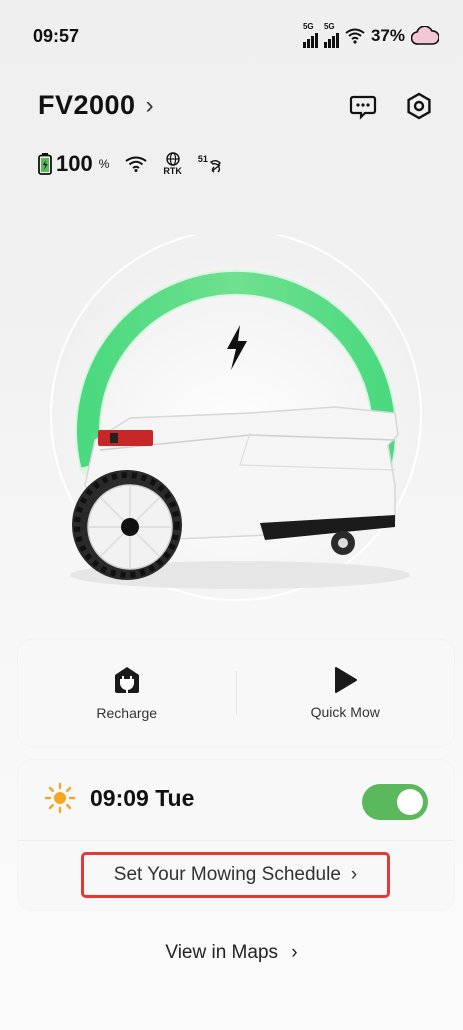 This screenshot has width=463, height=1030. Describe the element at coordinates (345, 712) in the screenshot. I see `quick-mow-label: Quick Mow` at that location.